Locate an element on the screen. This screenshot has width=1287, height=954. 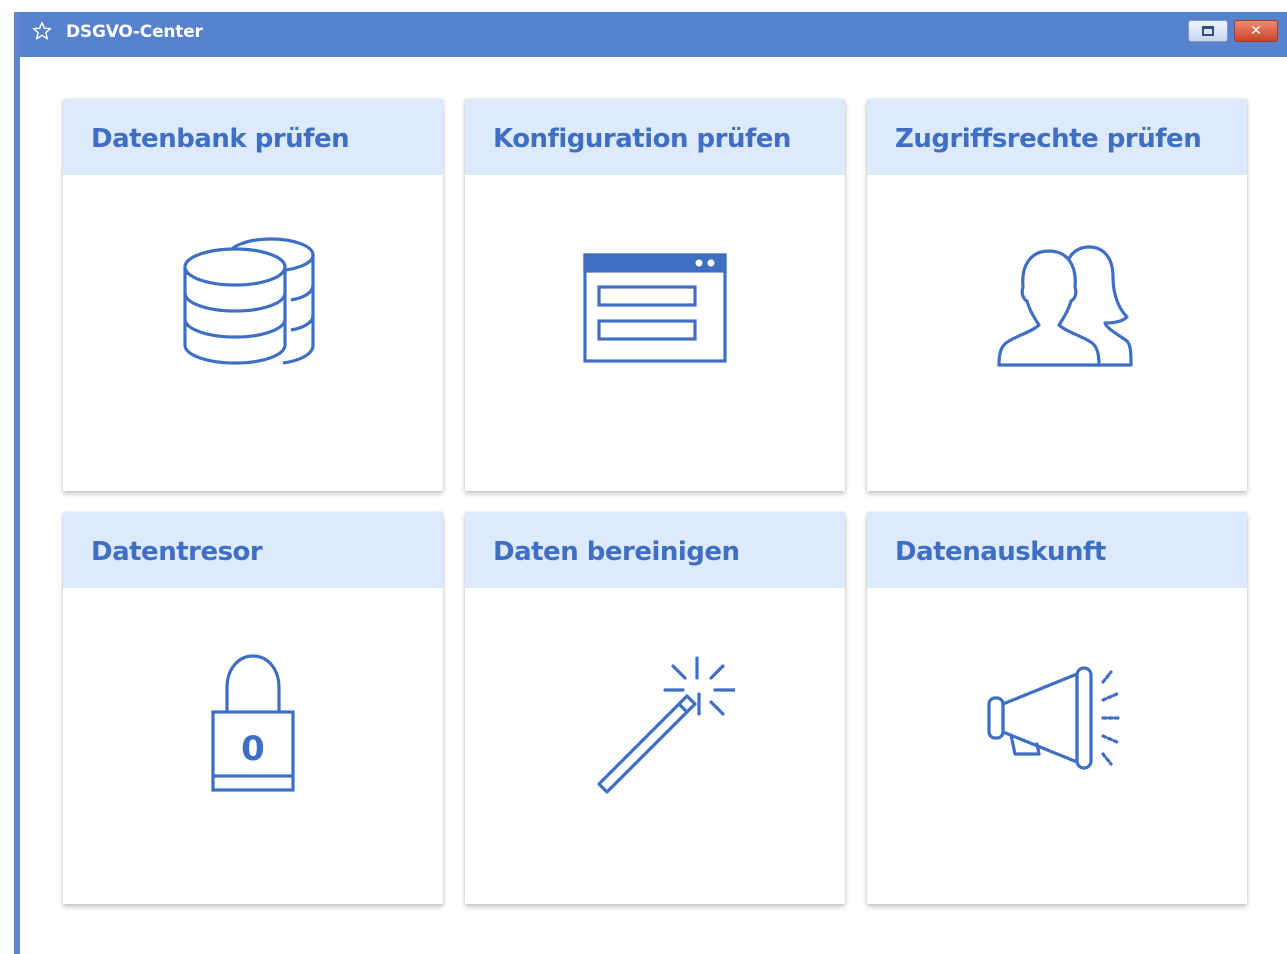
restore-icon is located at coordinates (1208, 31).